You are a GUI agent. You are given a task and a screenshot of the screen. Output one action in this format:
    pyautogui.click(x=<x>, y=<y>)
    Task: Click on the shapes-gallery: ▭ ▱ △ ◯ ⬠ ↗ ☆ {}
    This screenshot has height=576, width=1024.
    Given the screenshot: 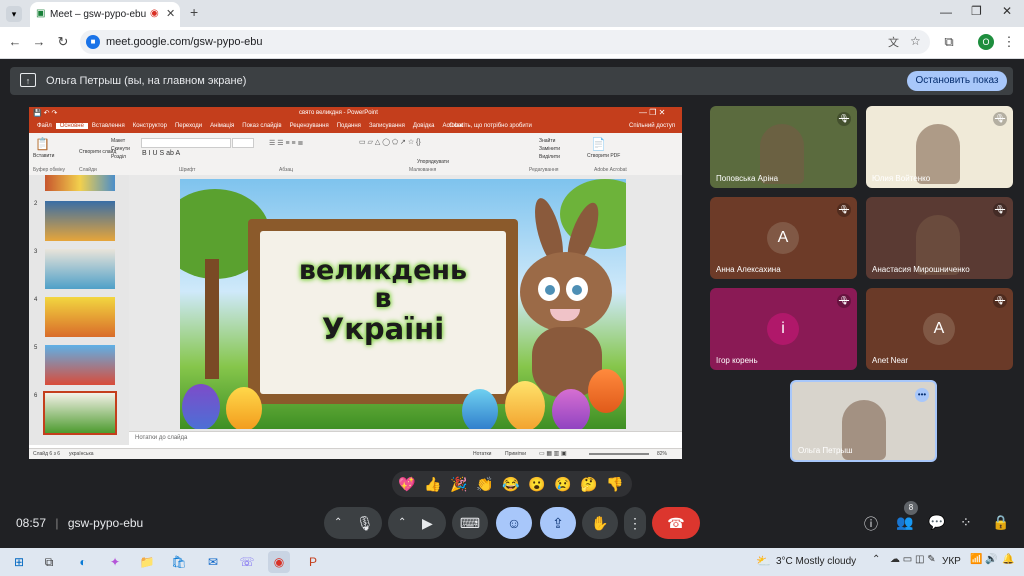 What is the action you would take?
    pyautogui.click(x=390, y=142)
    